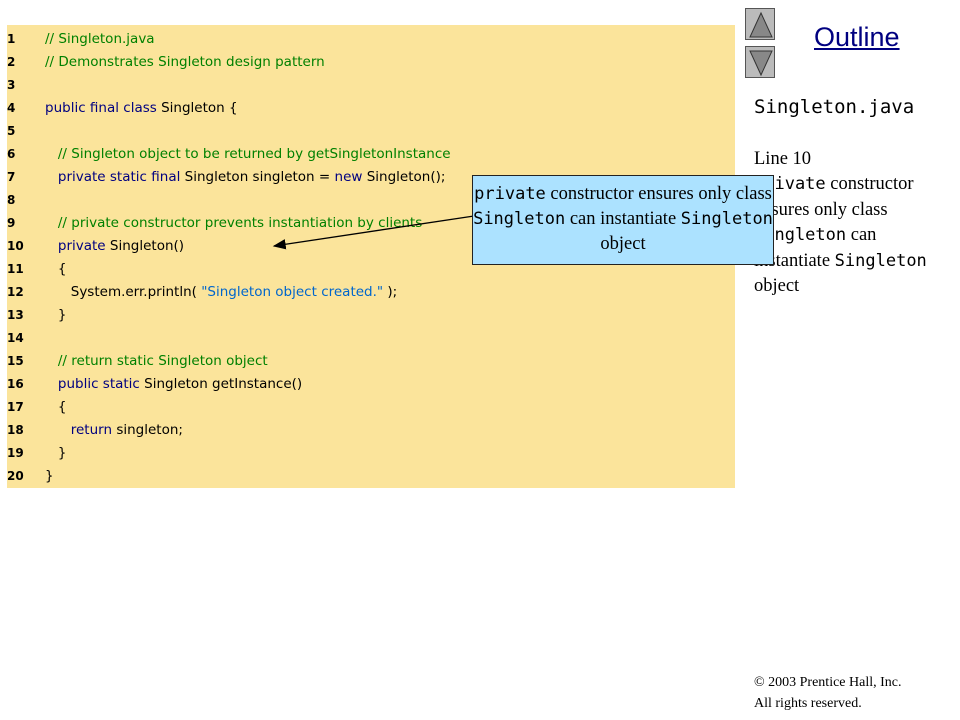 This screenshot has height=720, width=960. Describe the element at coordinates (15, 430) in the screenshot. I see `line-number: 18` at that location.